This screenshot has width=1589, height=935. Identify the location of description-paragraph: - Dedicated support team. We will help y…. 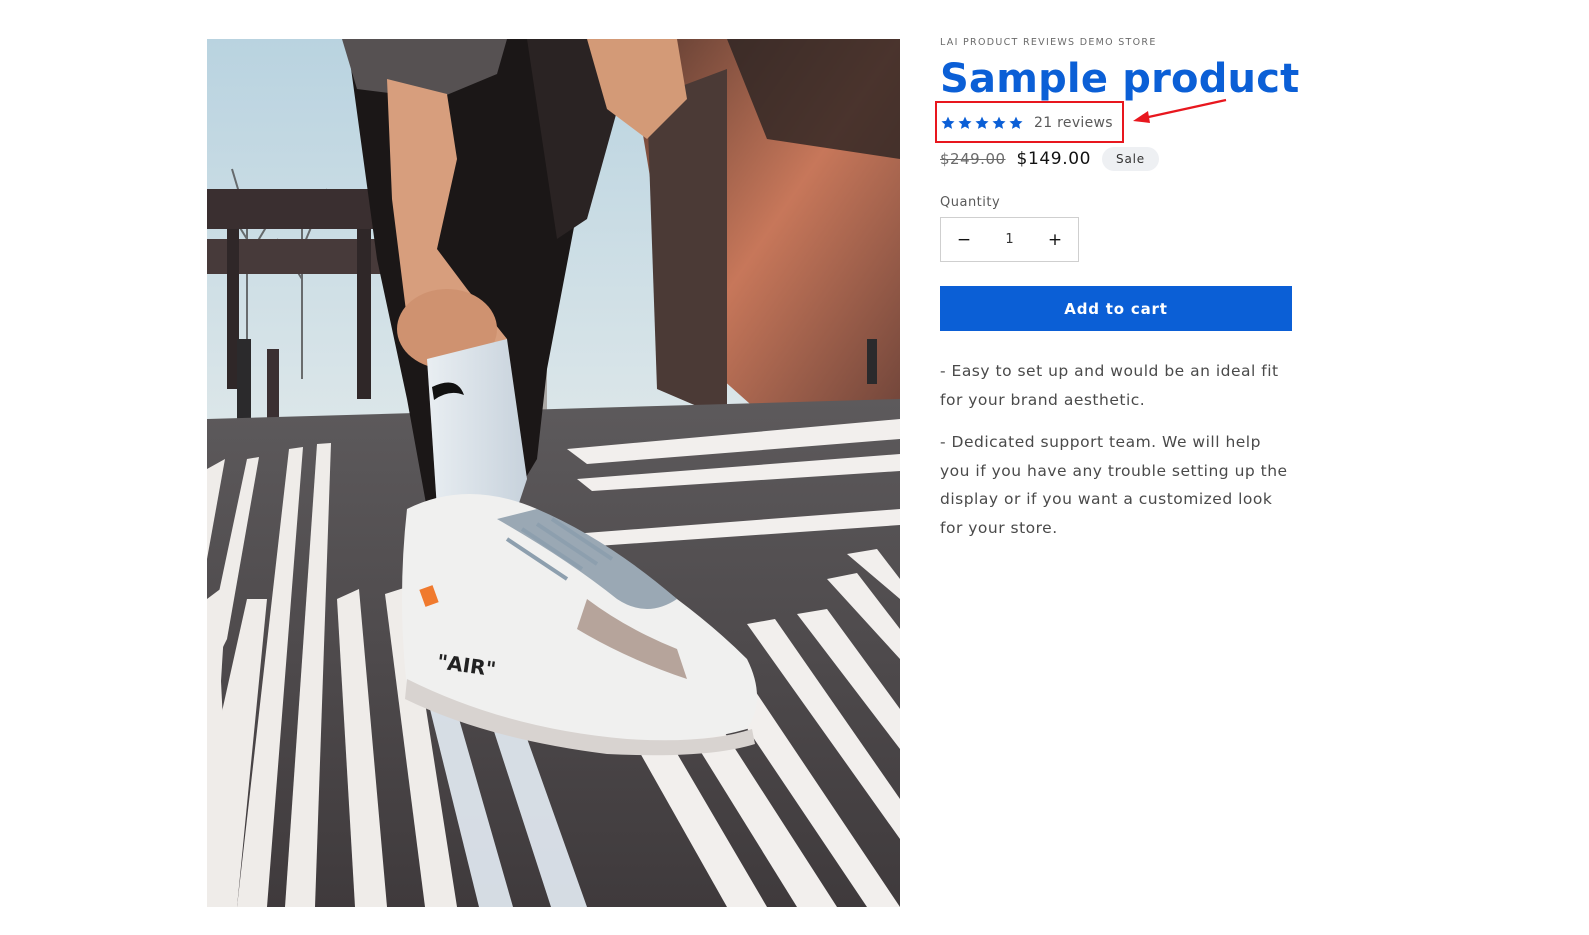
(1114, 485).